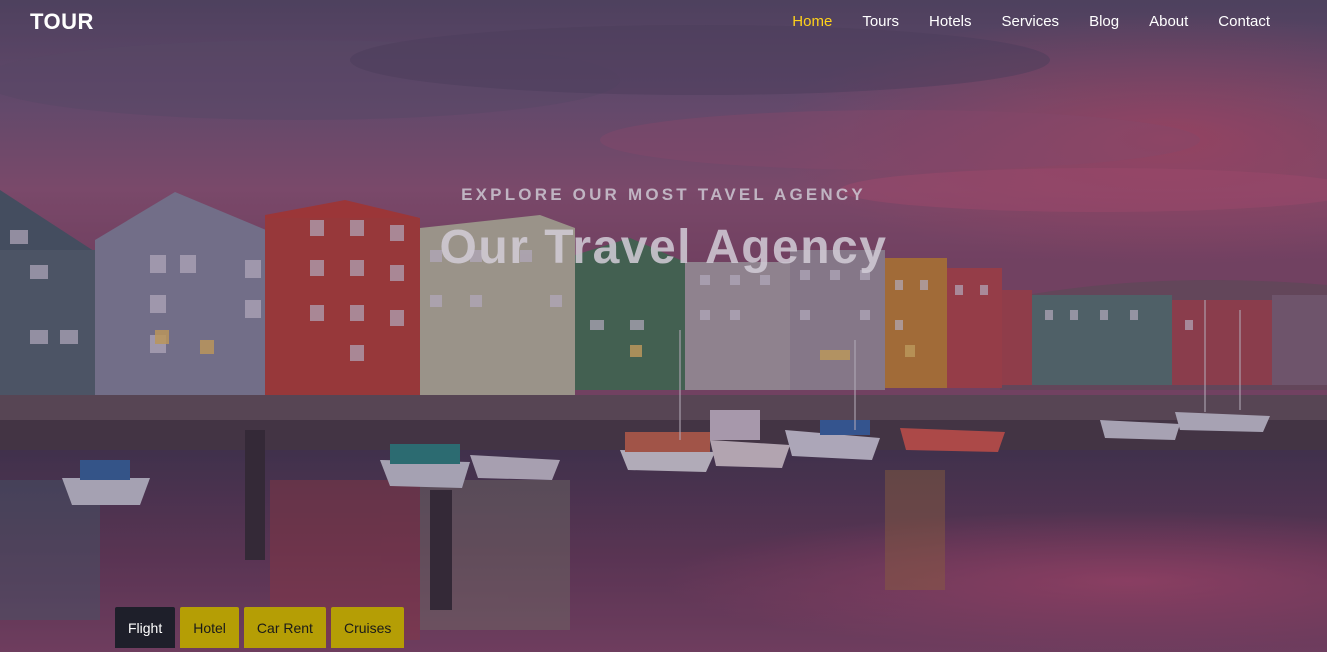 Image resolution: width=1327 pixels, height=652 pixels. Describe the element at coordinates (1031, 21) in the screenshot. I see `nav-link-services: Services` at that location.